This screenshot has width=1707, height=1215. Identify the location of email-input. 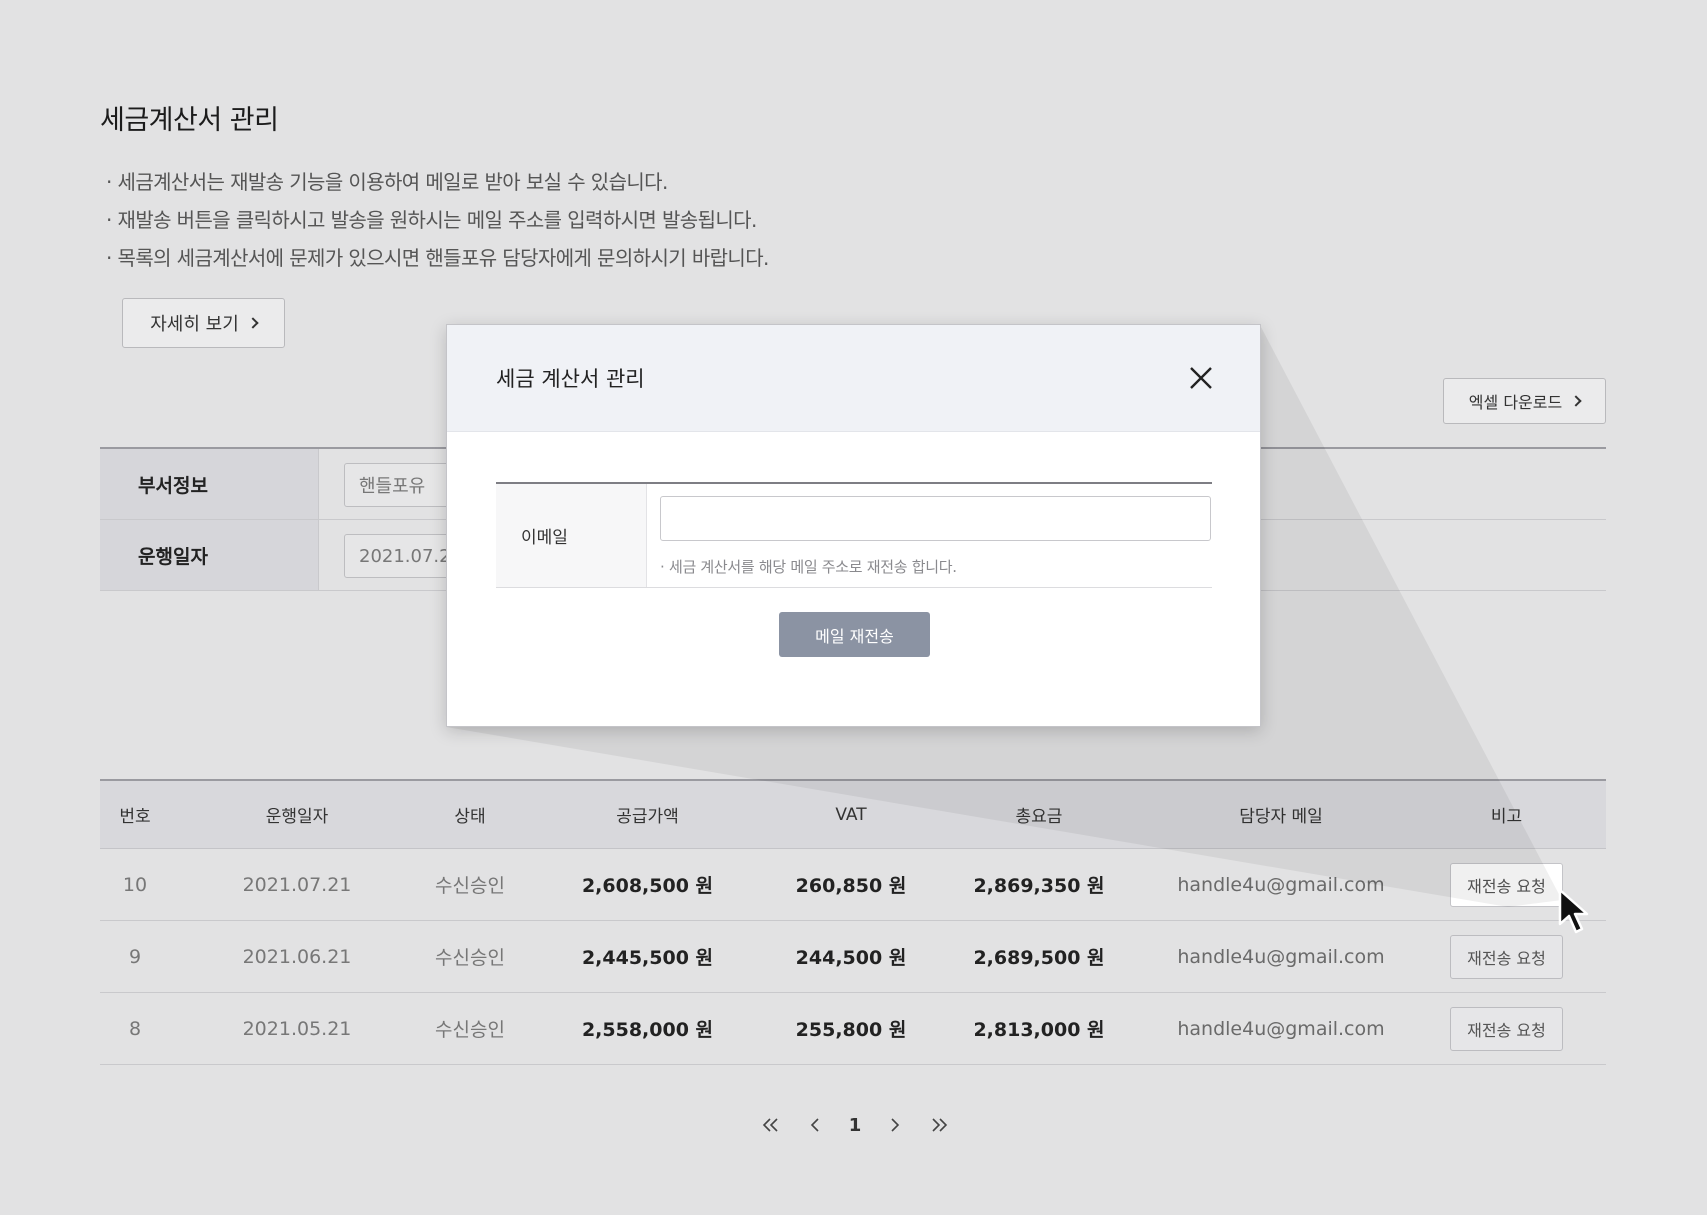
(935, 518).